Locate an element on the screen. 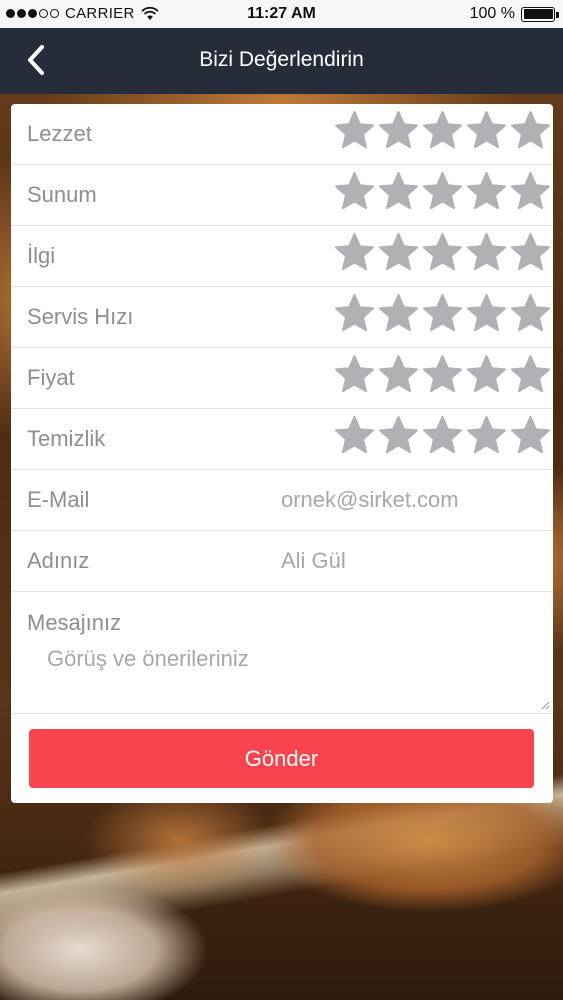  message-textarea: Görüş ve önerileriniz is located at coordinates (287, 671).